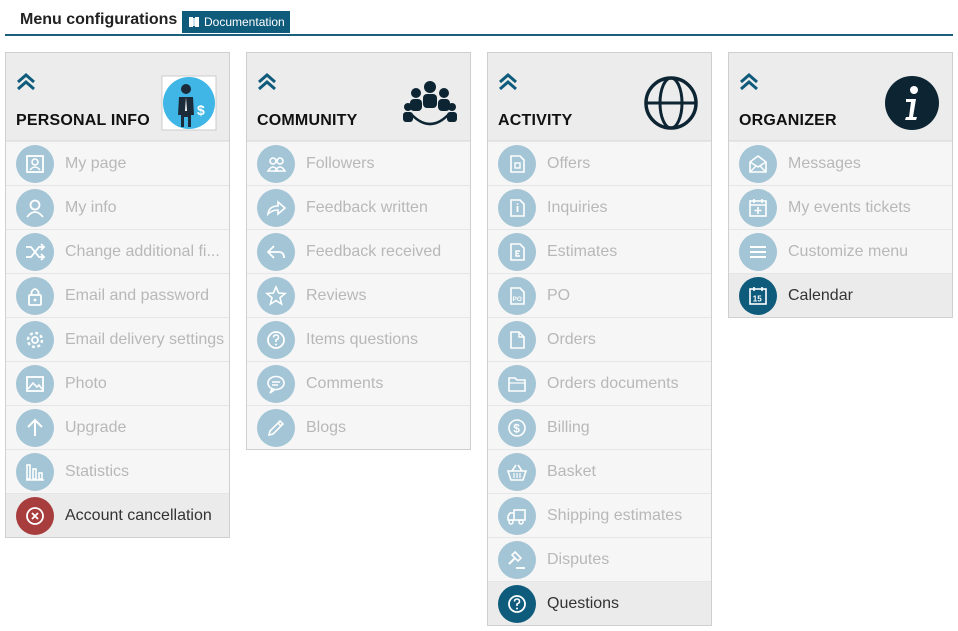 This screenshot has width=958, height=631. I want to click on menu-item-feedback-received: Feedback received, so click(358, 251).